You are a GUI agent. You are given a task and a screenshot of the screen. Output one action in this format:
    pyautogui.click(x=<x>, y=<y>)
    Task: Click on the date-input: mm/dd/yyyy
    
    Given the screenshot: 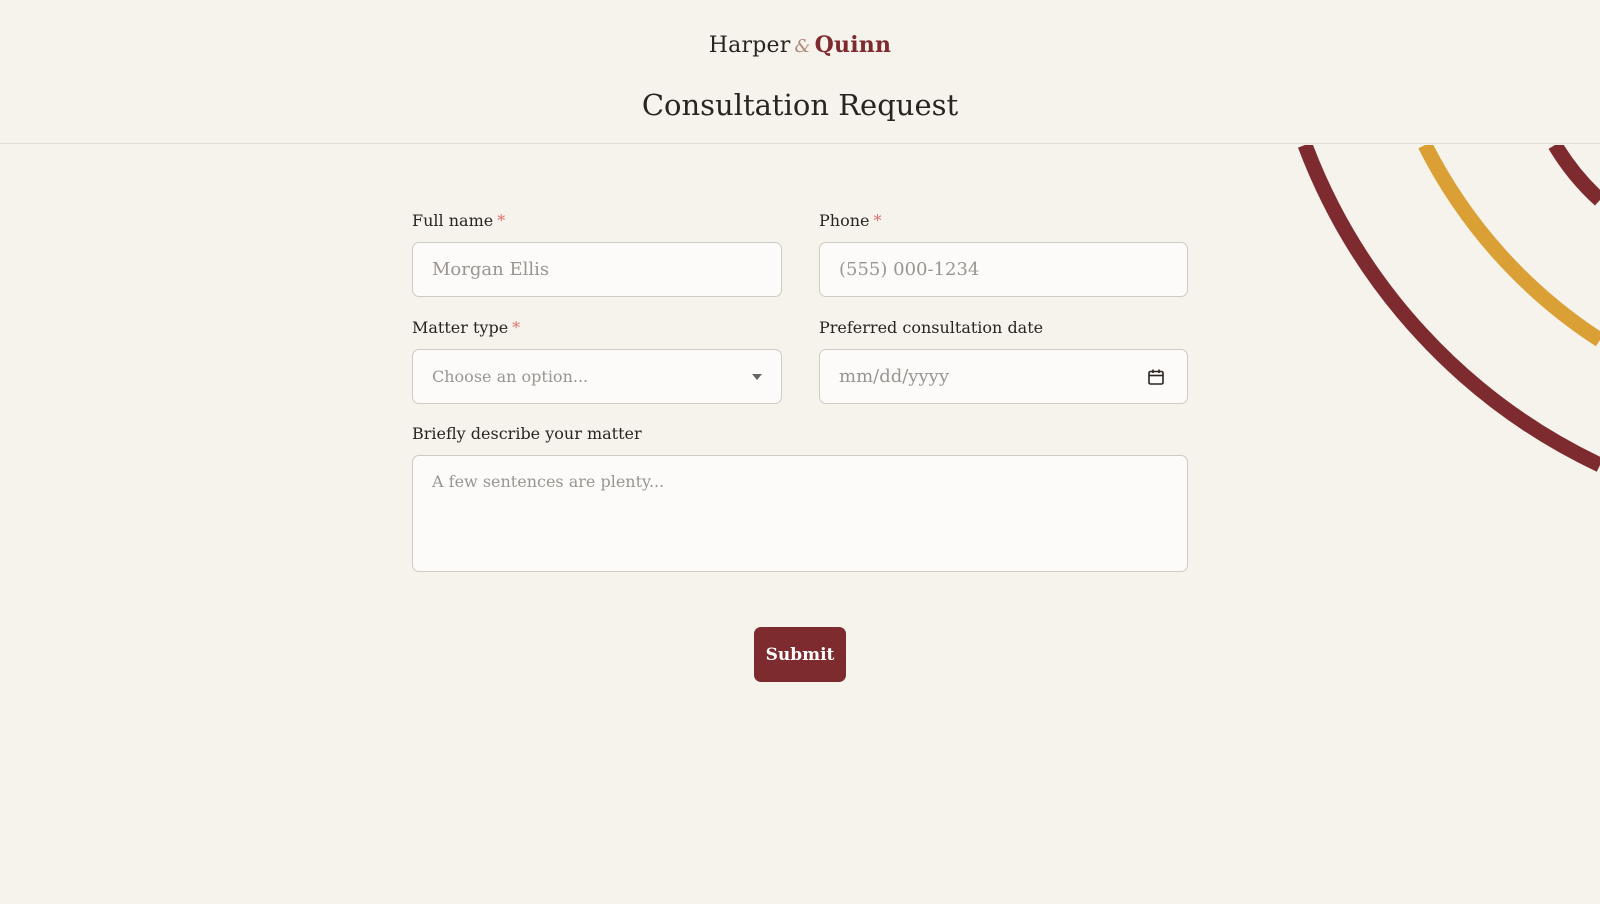 What is the action you would take?
    pyautogui.click(x=1003, y=376)
    